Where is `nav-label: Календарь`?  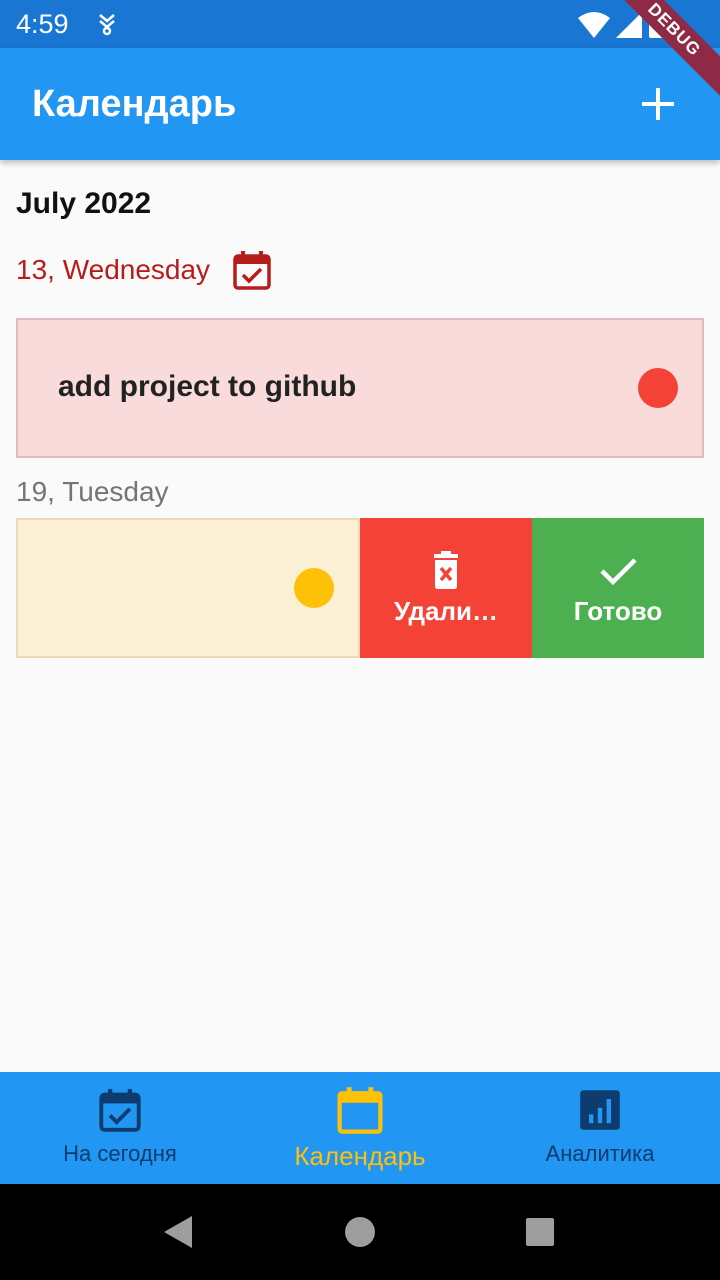 nav-label: Календарь is located at coordinates (360, 1156).